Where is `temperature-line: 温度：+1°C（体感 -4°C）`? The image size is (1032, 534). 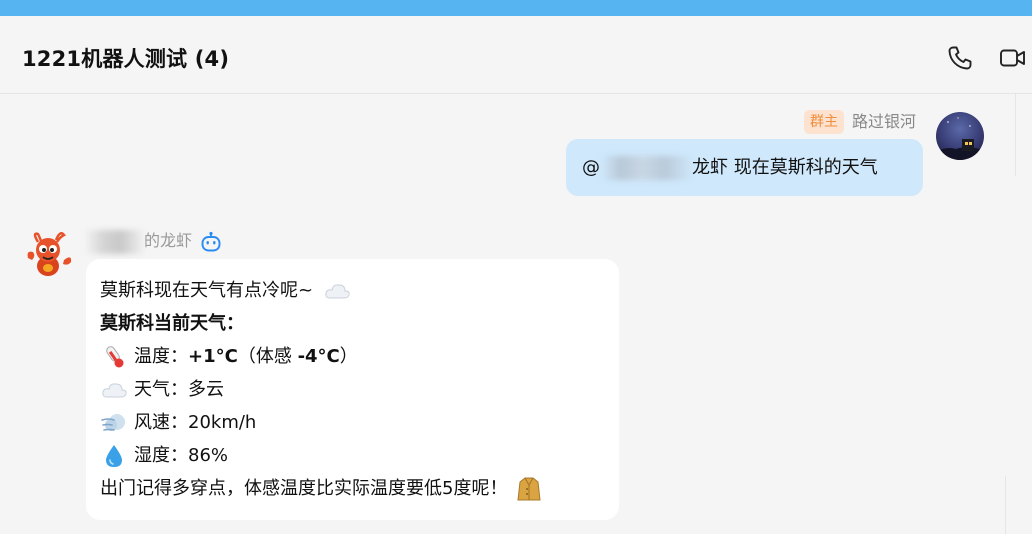
temperature-line: 温度：+1°C（体感 -4°C） is located at coordinates (352, 356).